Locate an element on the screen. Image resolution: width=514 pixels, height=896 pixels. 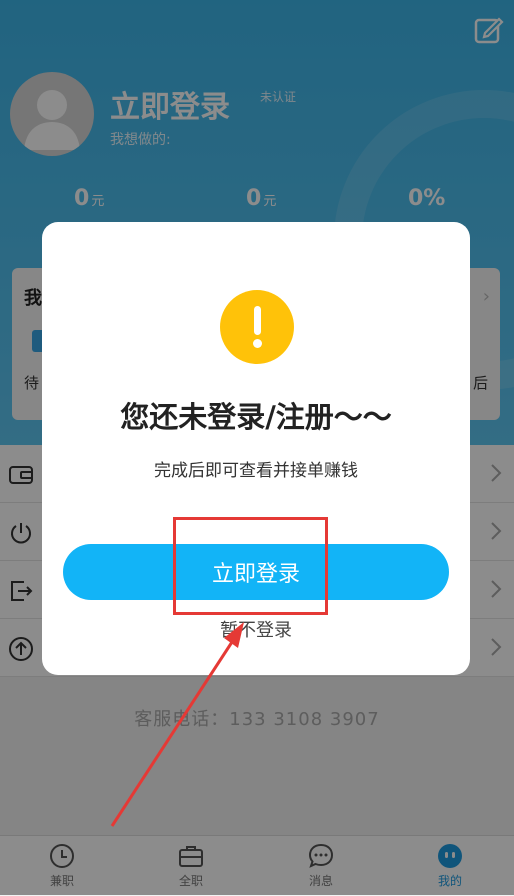
warning-icon is located at coordinates (257, 327).